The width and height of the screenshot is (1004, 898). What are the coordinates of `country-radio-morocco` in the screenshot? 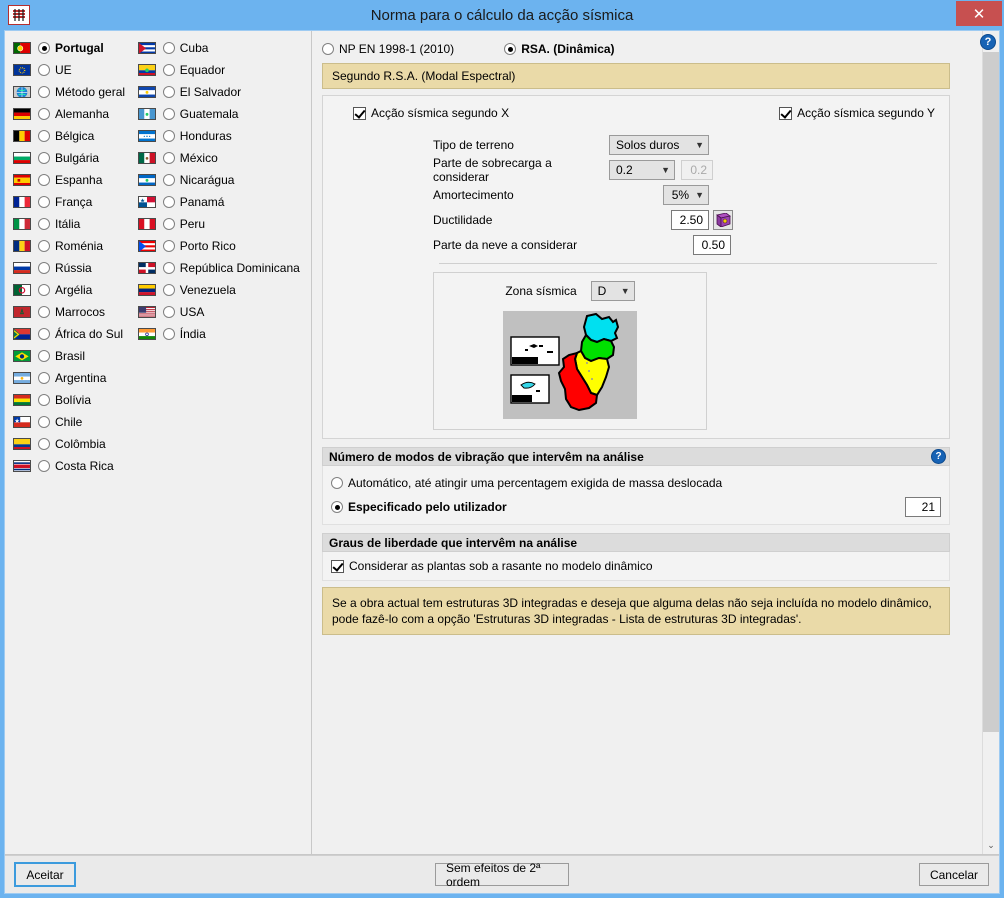 It's located at (44, 312).